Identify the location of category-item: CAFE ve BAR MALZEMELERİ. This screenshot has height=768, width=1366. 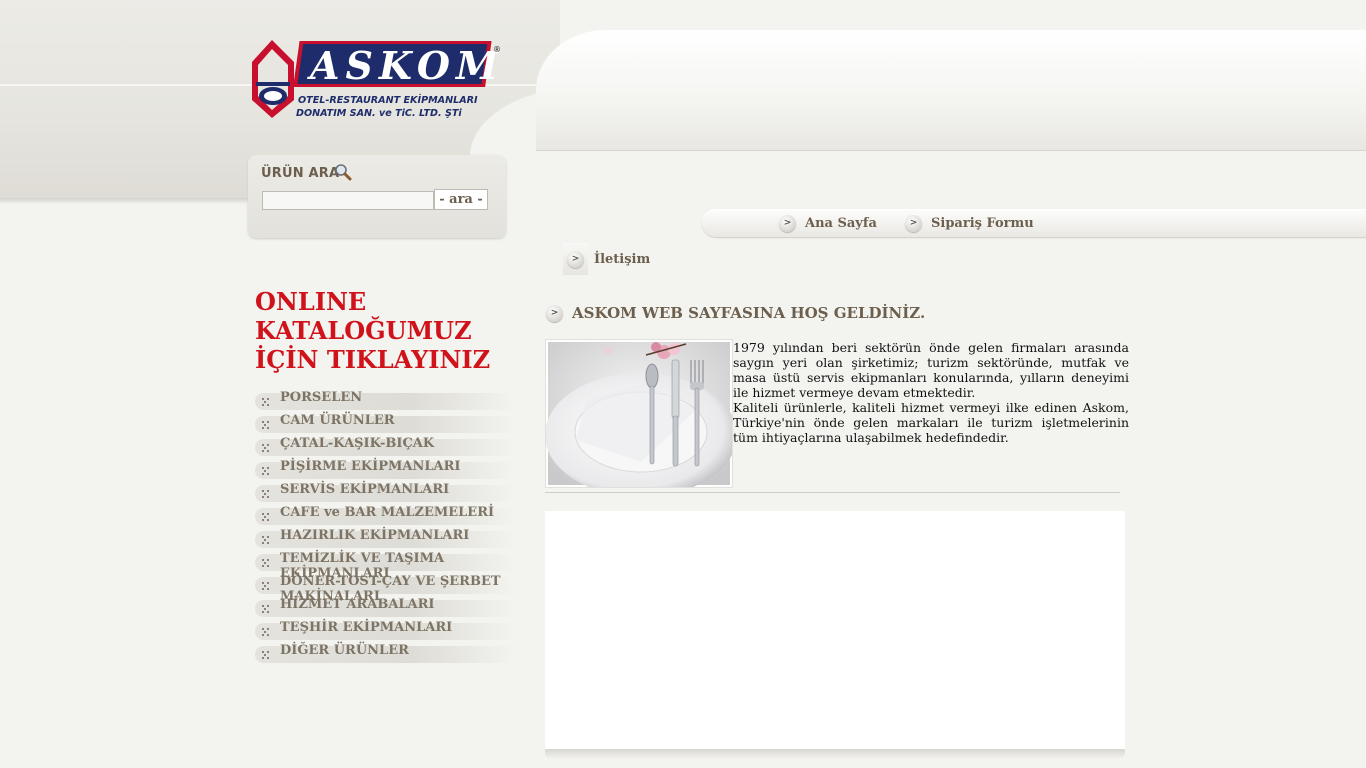
(385, 513).